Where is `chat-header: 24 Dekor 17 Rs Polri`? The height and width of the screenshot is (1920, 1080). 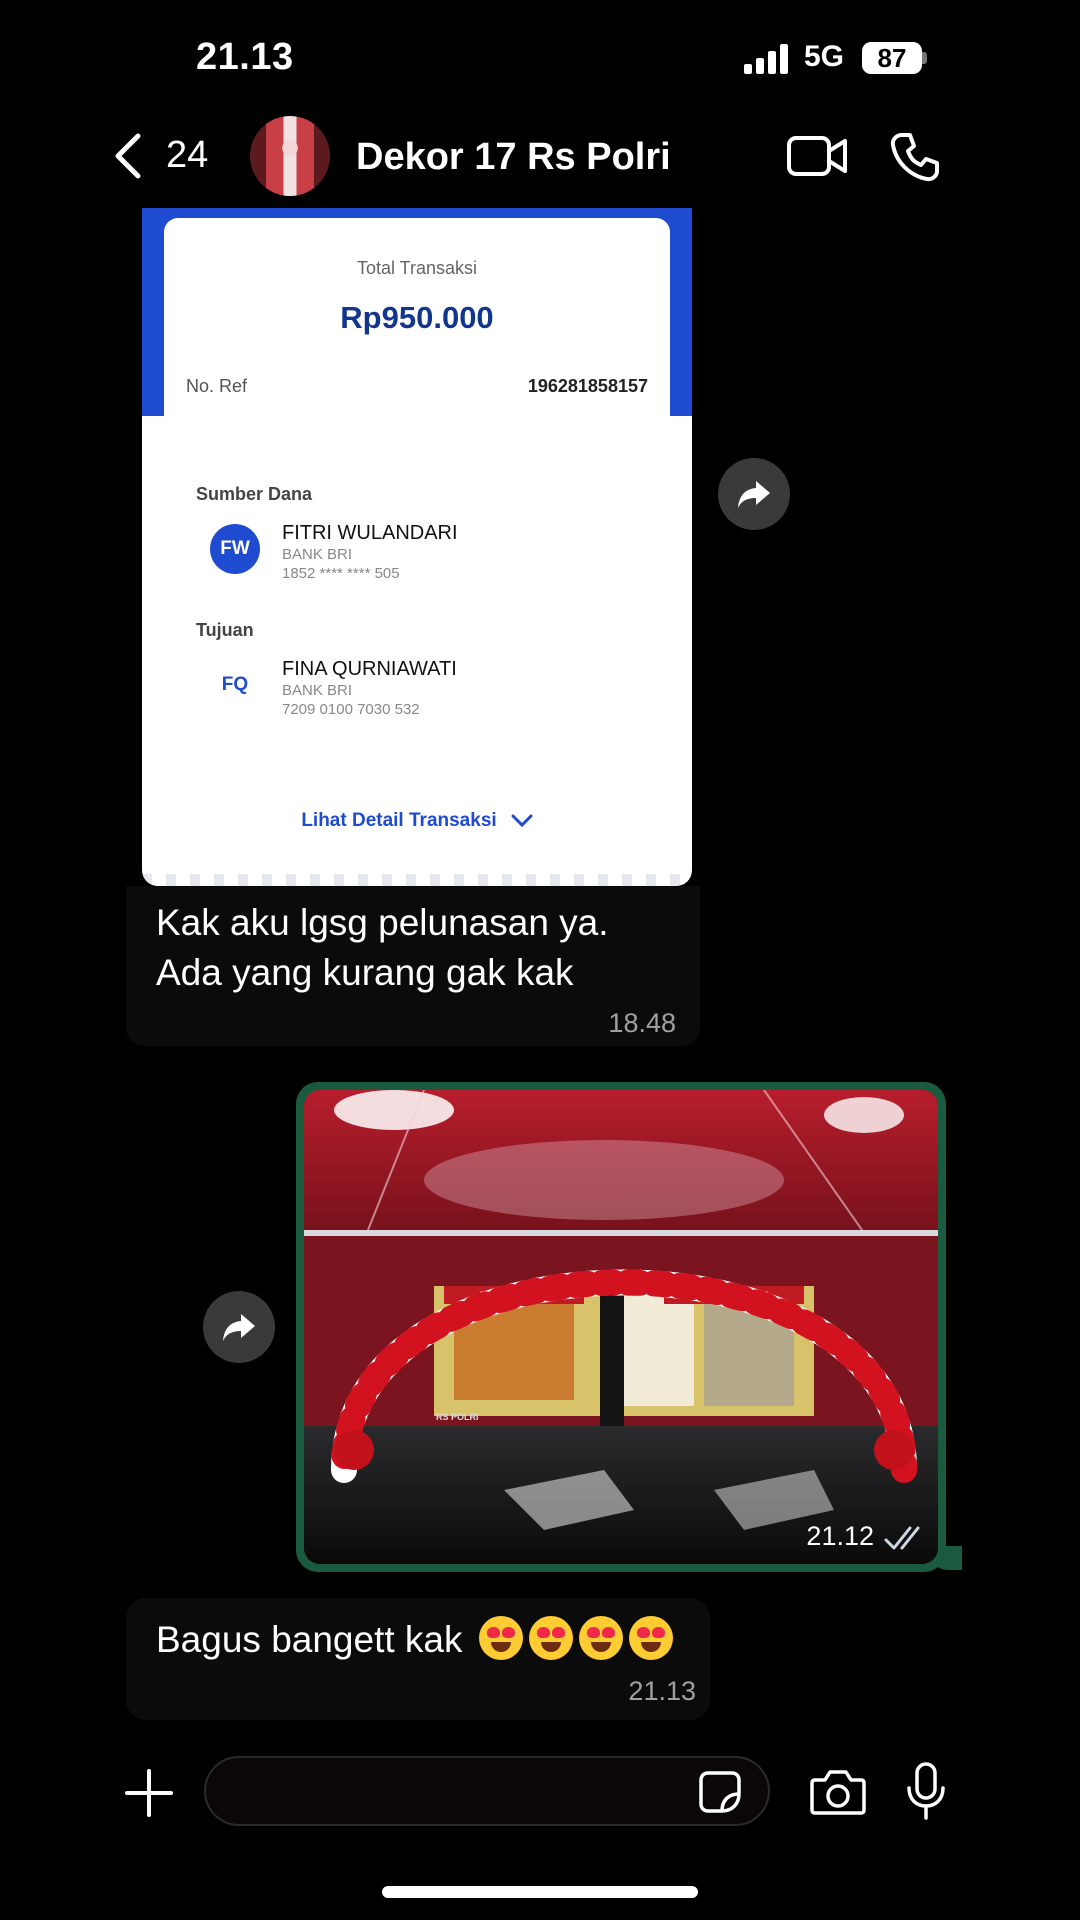
chat-header: 24 Dekor 17 Rs Polri is located at coordinates (540, 155).